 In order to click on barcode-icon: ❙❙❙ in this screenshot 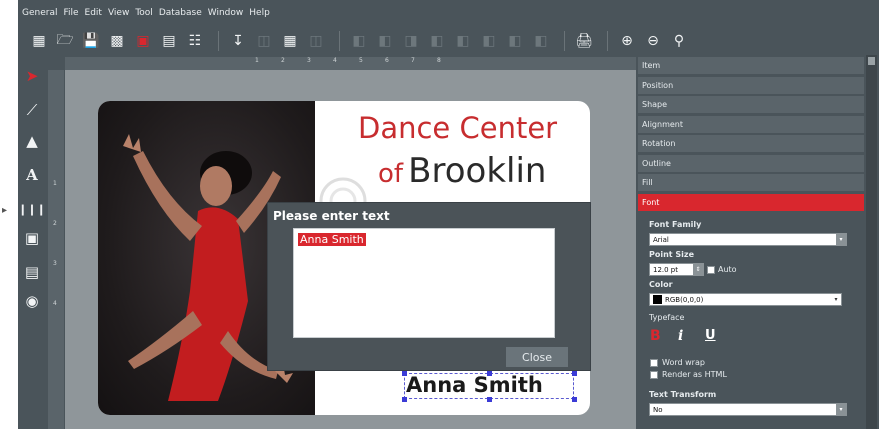, I will do `click(32, 209)`.